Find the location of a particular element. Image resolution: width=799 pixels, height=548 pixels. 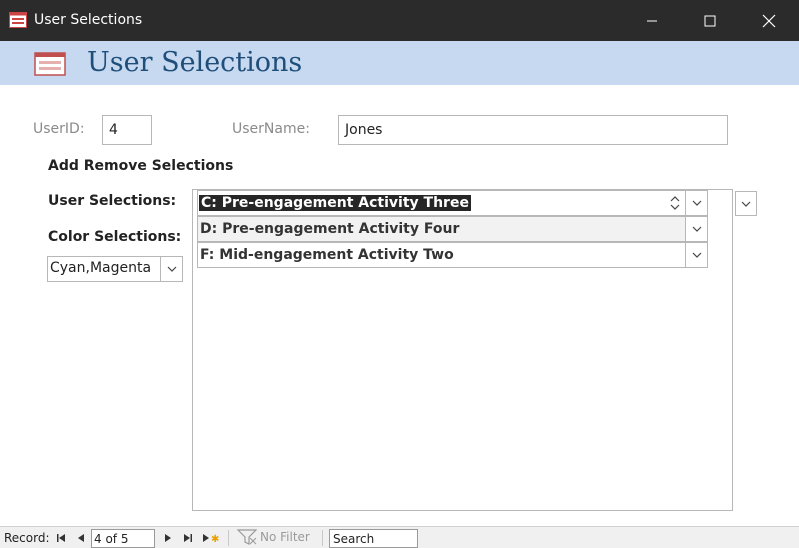

section-heading: Add Remove Selections is located at coordinates (141, 166).